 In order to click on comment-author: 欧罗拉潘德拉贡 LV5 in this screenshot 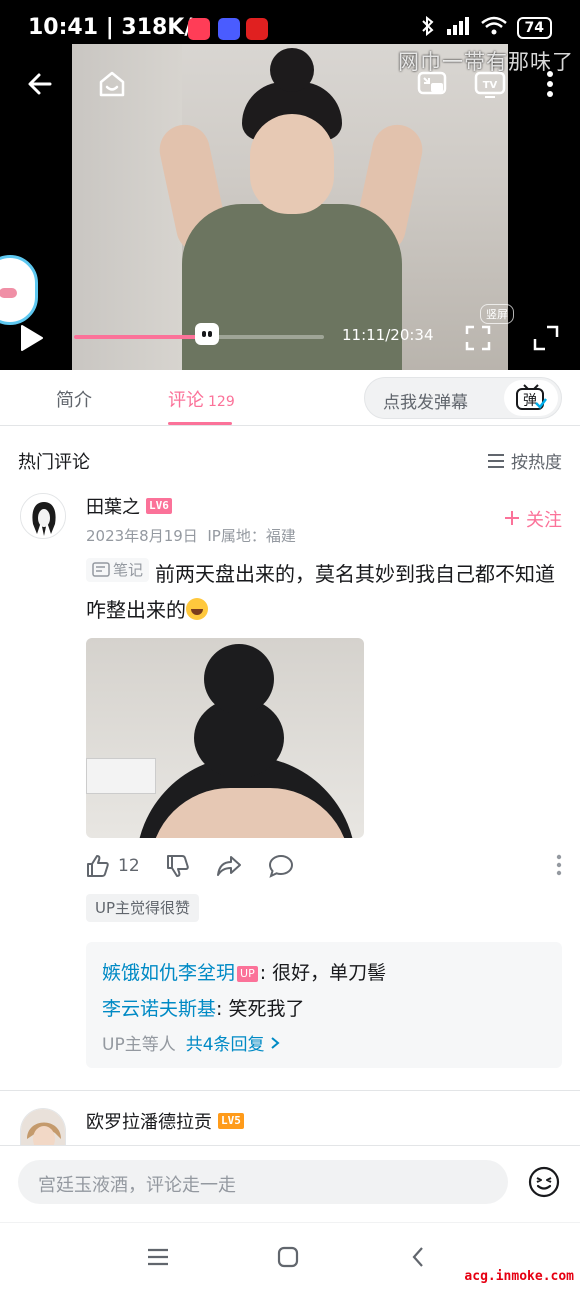, I will do `click(165, 1121)`.